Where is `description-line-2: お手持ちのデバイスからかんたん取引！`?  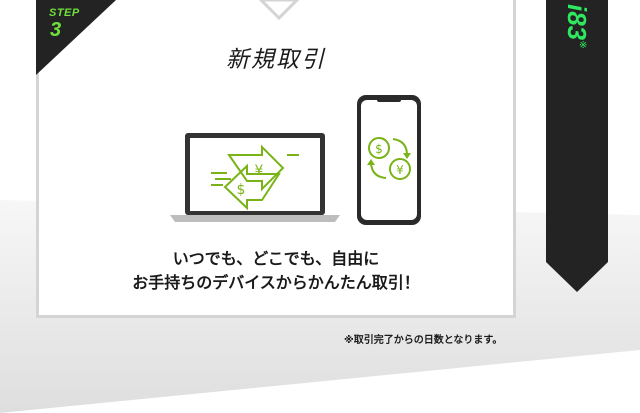
description-line-2: お手持ちのデバイスからかんたん取引！ is located at coordinates (276, 282).